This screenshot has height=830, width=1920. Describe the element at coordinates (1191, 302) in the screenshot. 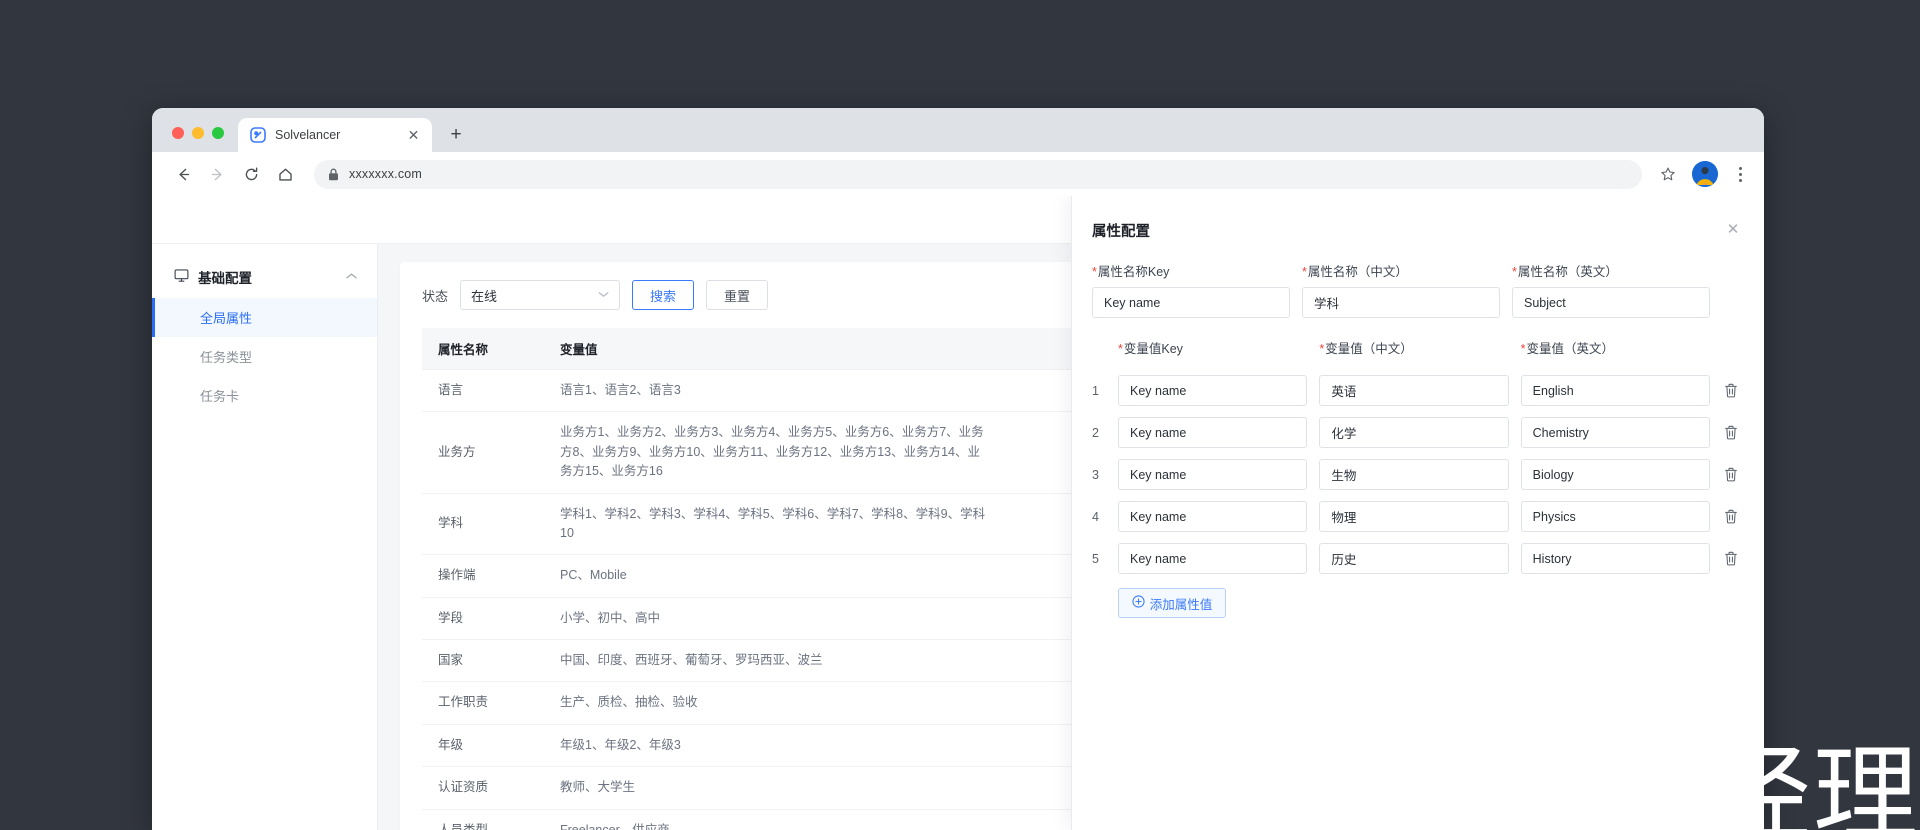

I see `attribute-key-input: Key name` at that location.